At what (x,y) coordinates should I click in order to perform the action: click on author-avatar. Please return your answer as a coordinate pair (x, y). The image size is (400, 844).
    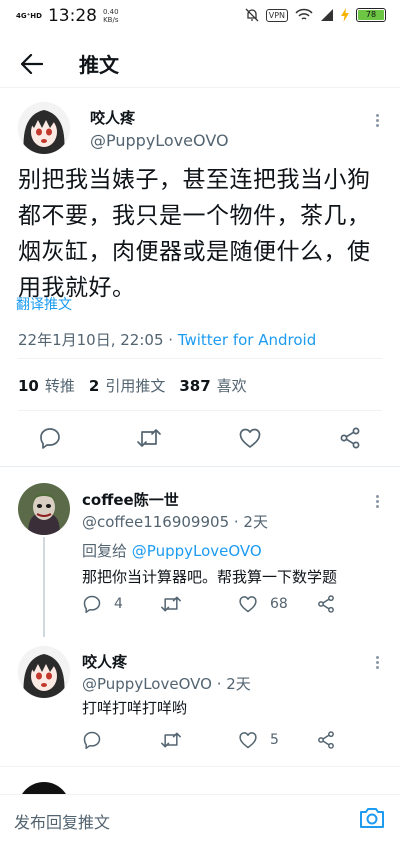
    Looking at the image, I should click on (44, 128).